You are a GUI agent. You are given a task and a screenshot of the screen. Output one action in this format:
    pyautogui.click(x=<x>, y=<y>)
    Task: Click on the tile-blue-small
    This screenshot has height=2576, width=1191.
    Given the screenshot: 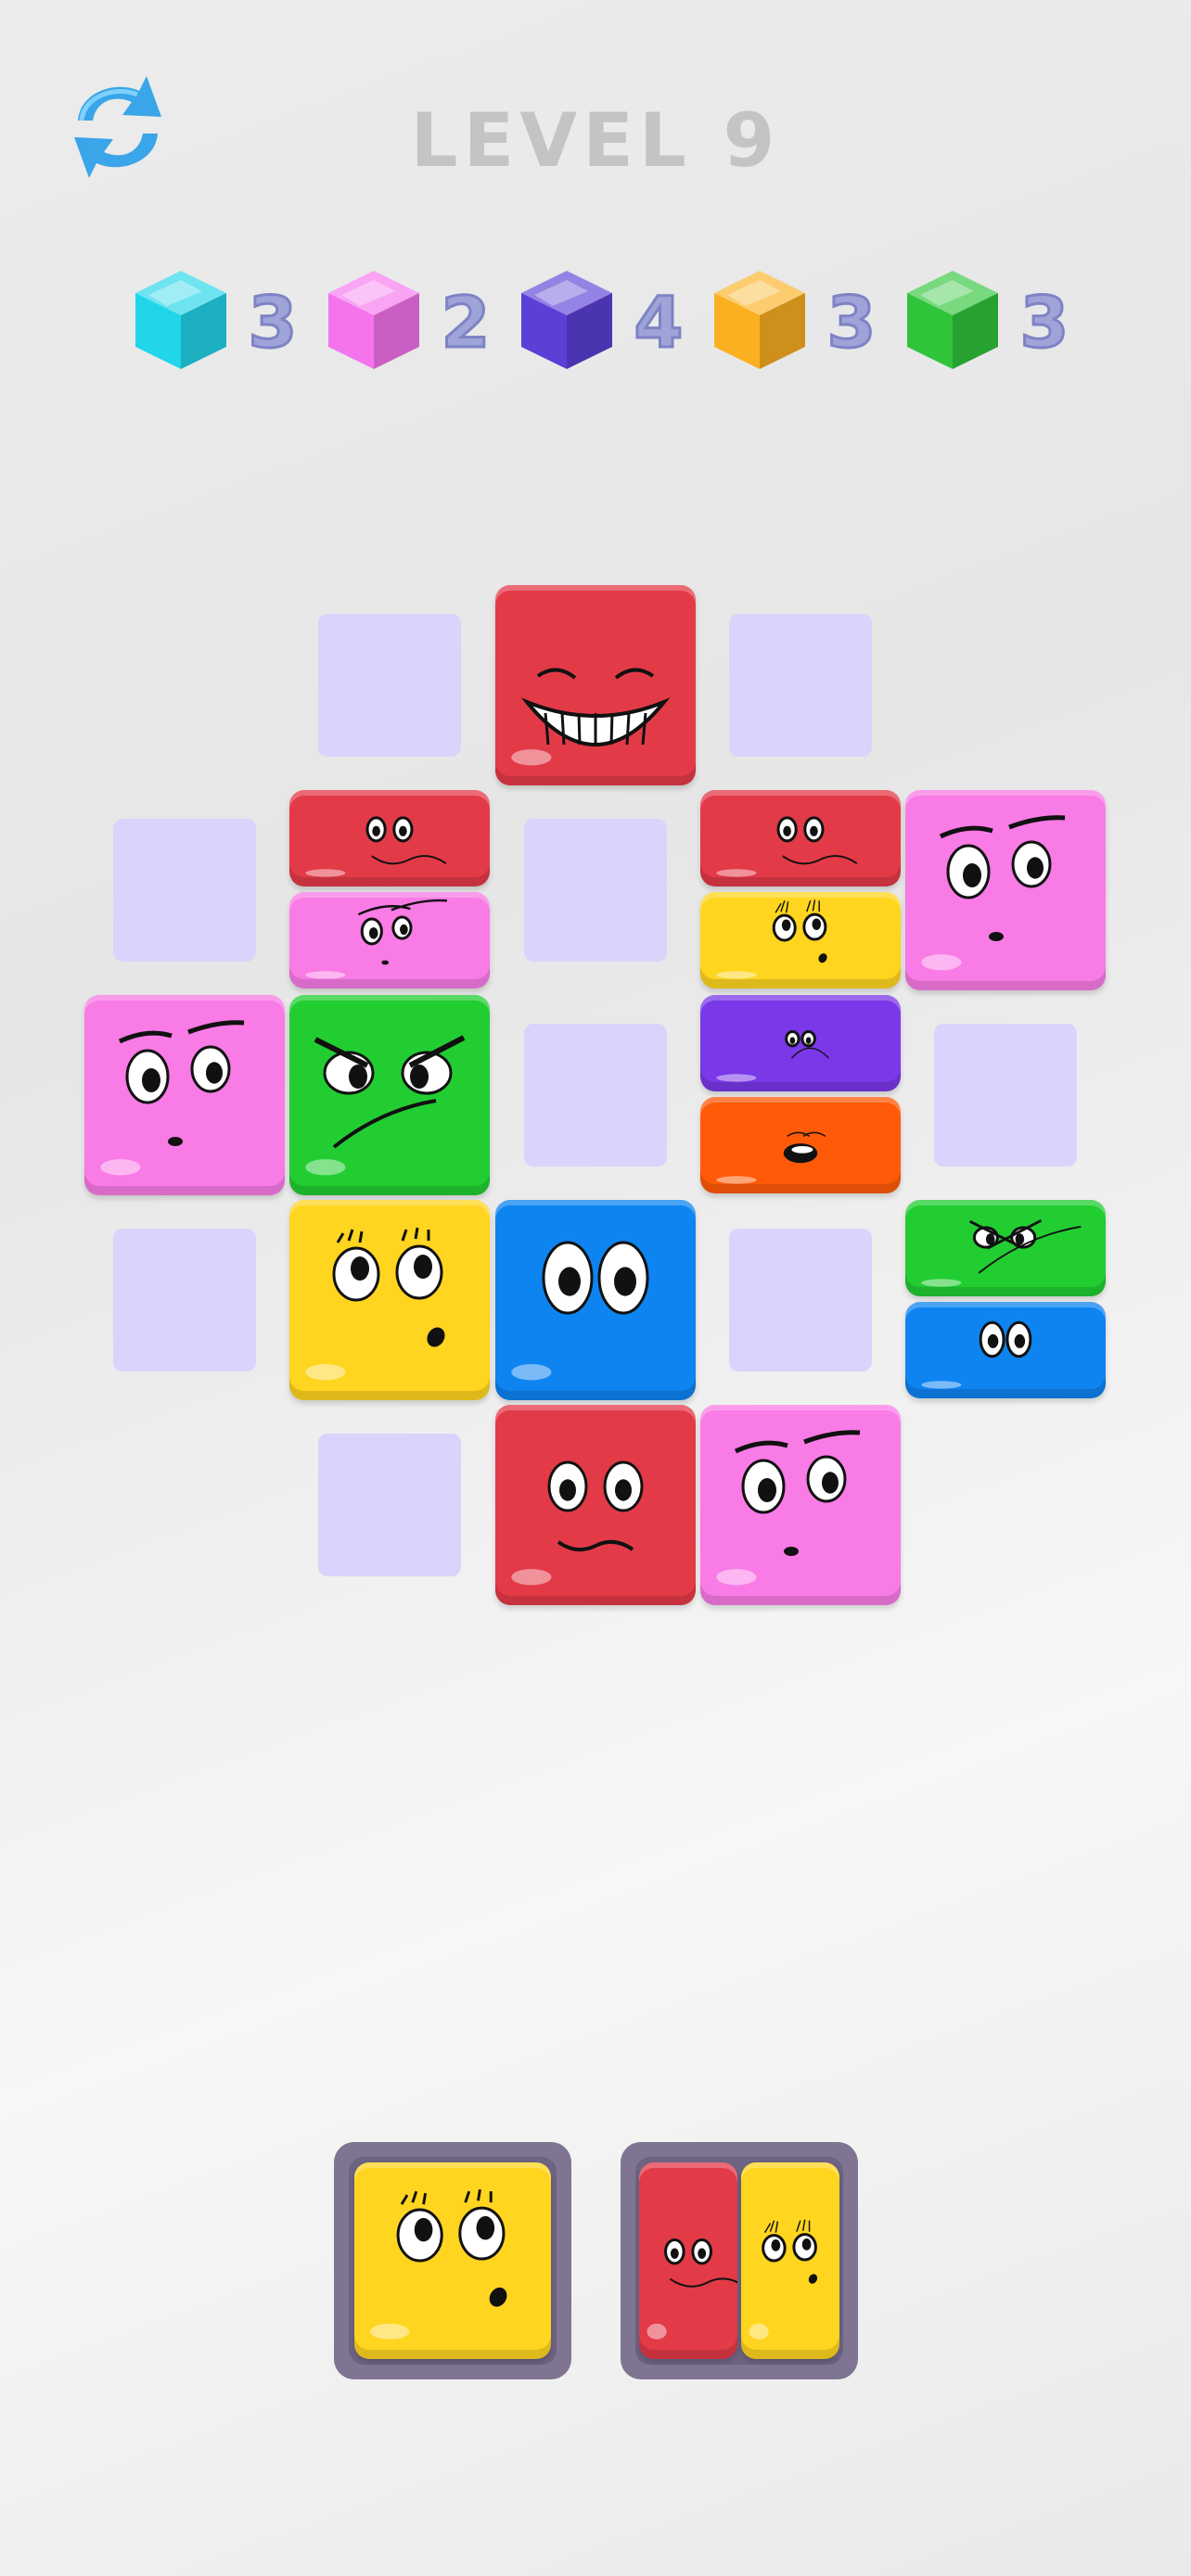 What is the action you would take?
    pyautogui.click(x=1006, y=1350)
    